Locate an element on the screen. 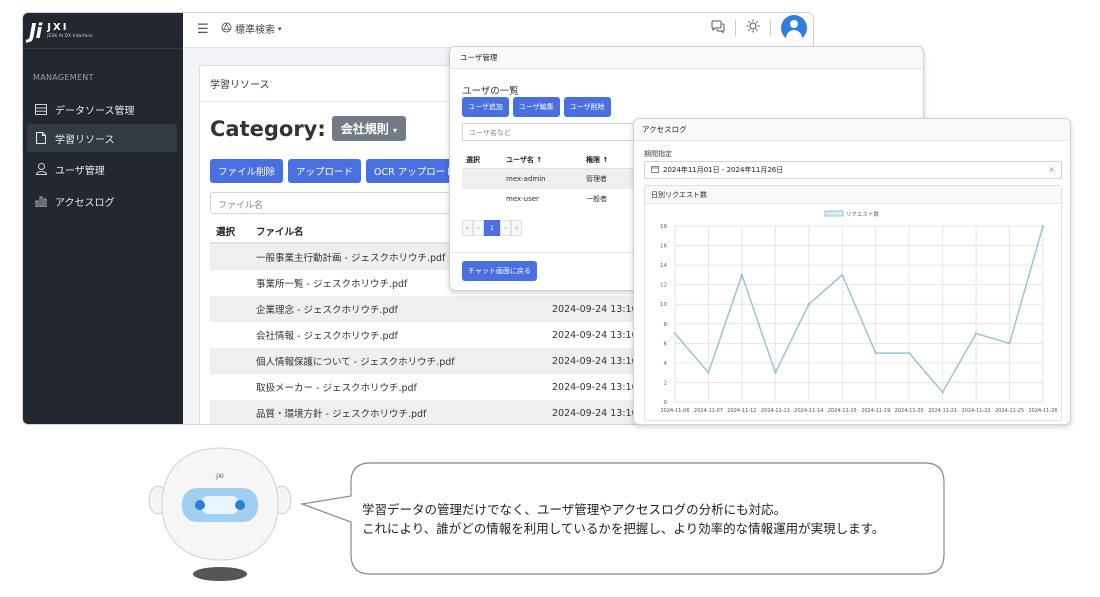 Image resolution: width=1100 pixels, height=597 pixels. back-to-chat-button: チャット画面に戻る is located at coordinates (499, 271).